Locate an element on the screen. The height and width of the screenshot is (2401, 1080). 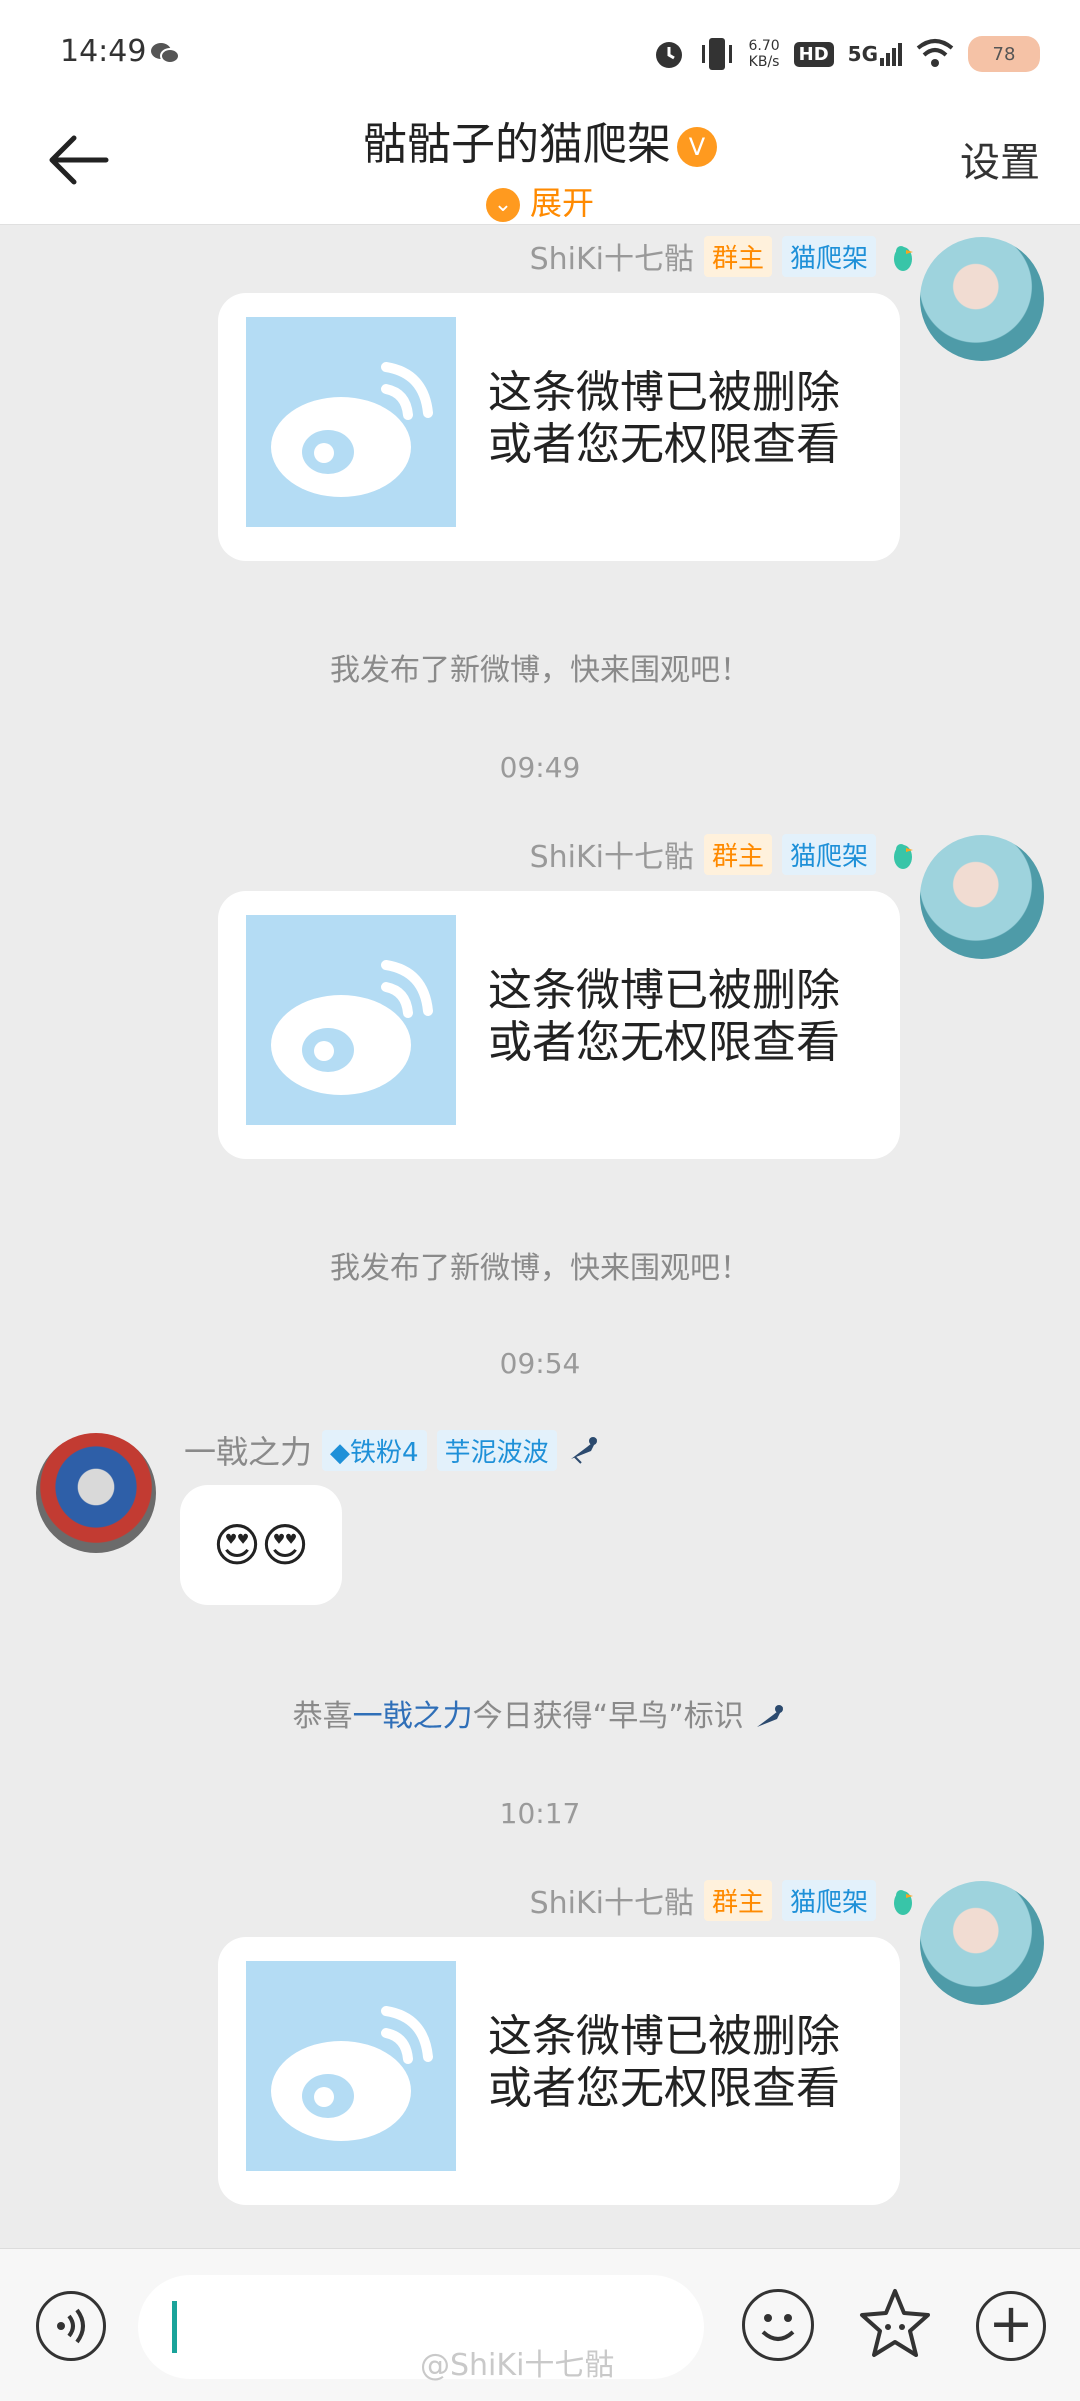
user-link: 一戟之力 is located at coordinates (413, 1716).